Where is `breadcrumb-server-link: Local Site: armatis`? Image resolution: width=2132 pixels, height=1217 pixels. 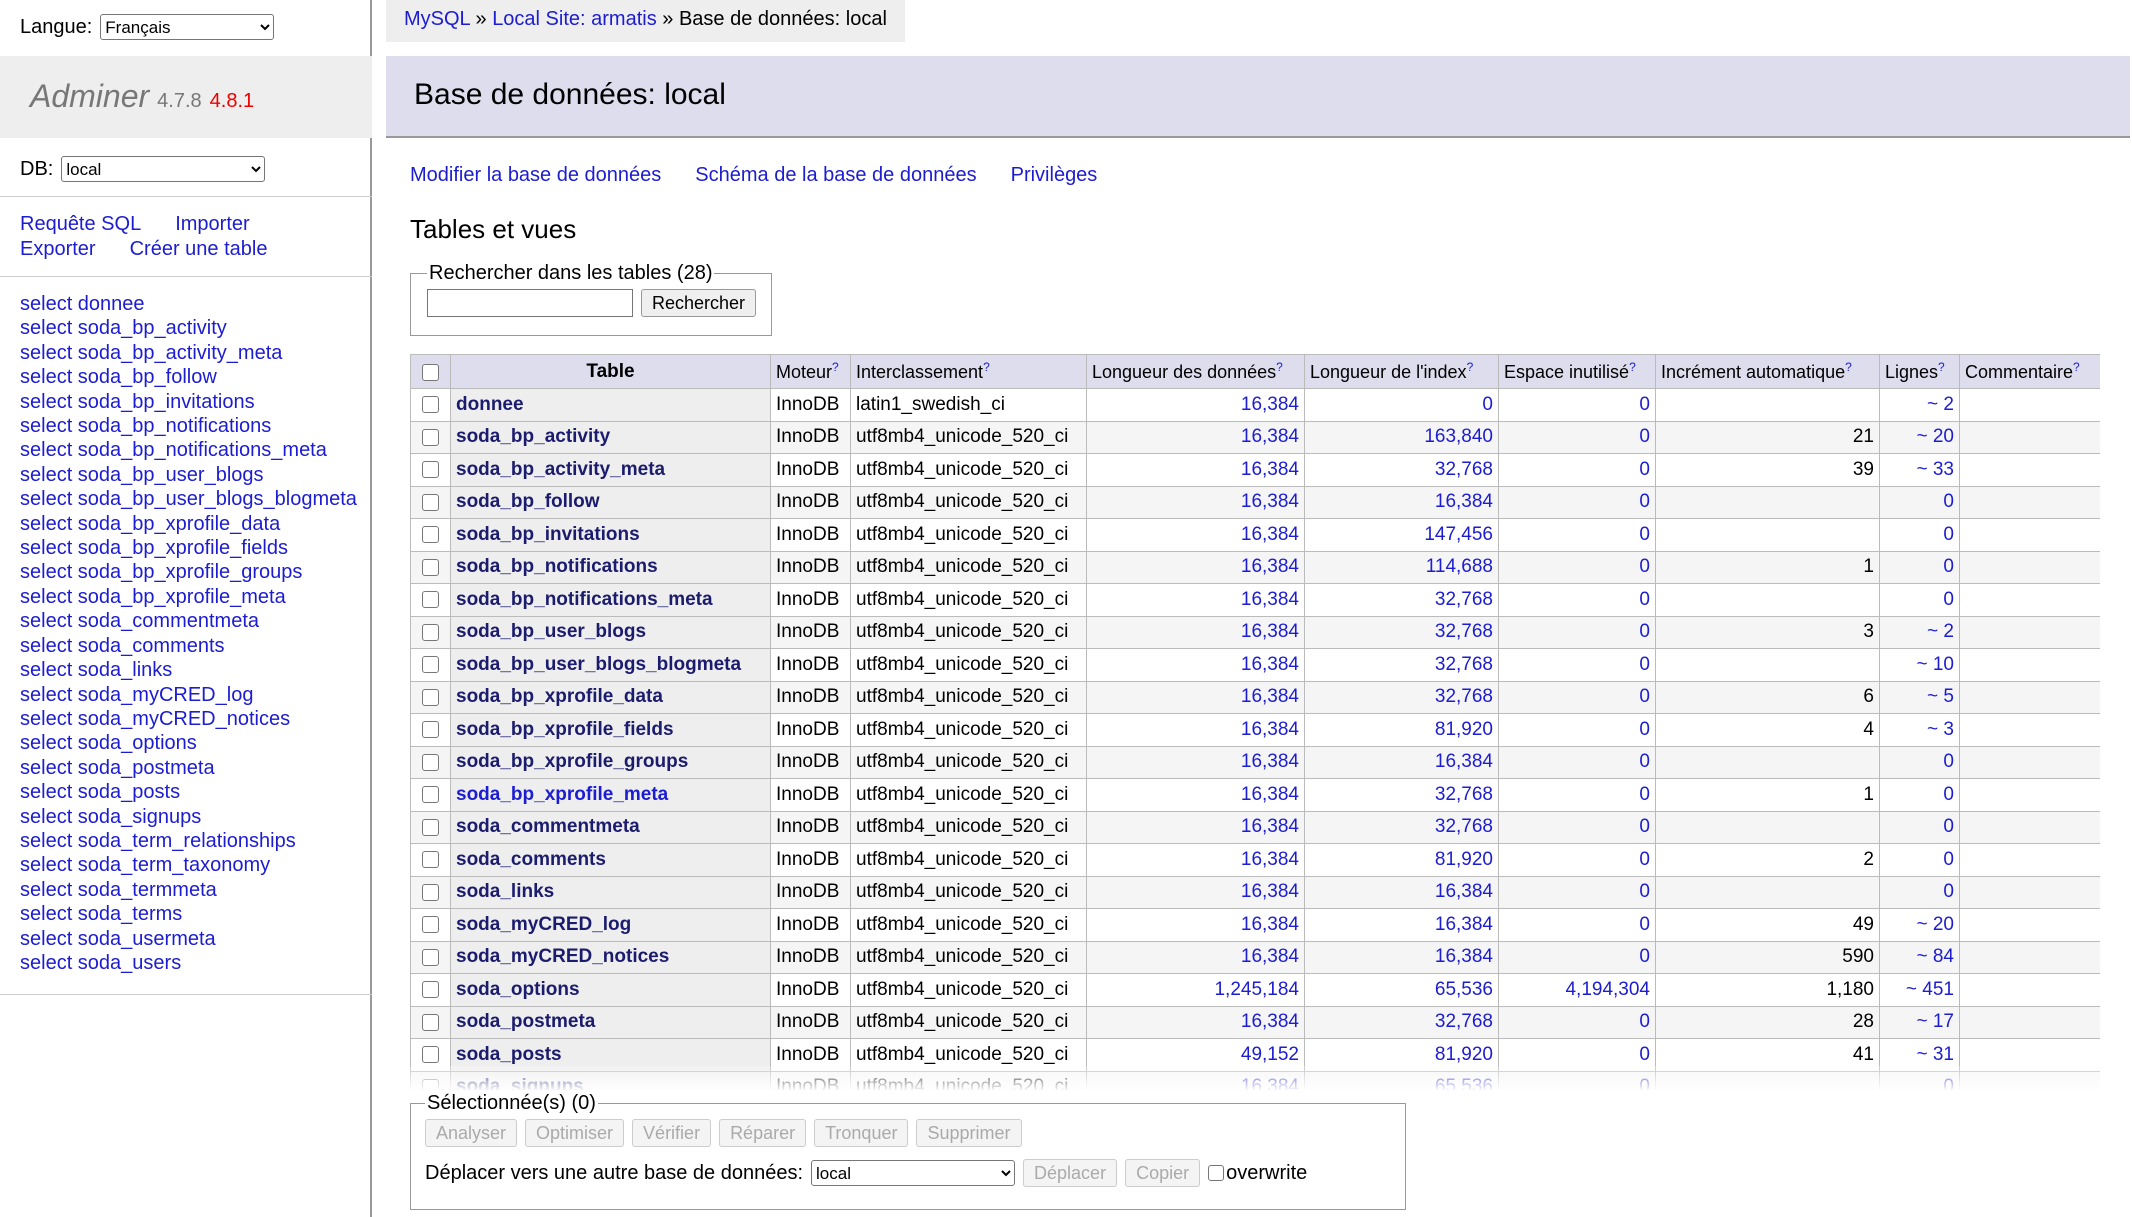
breadcrumb-server-link: Local Site: armatis is located at coordinates (574, 19).